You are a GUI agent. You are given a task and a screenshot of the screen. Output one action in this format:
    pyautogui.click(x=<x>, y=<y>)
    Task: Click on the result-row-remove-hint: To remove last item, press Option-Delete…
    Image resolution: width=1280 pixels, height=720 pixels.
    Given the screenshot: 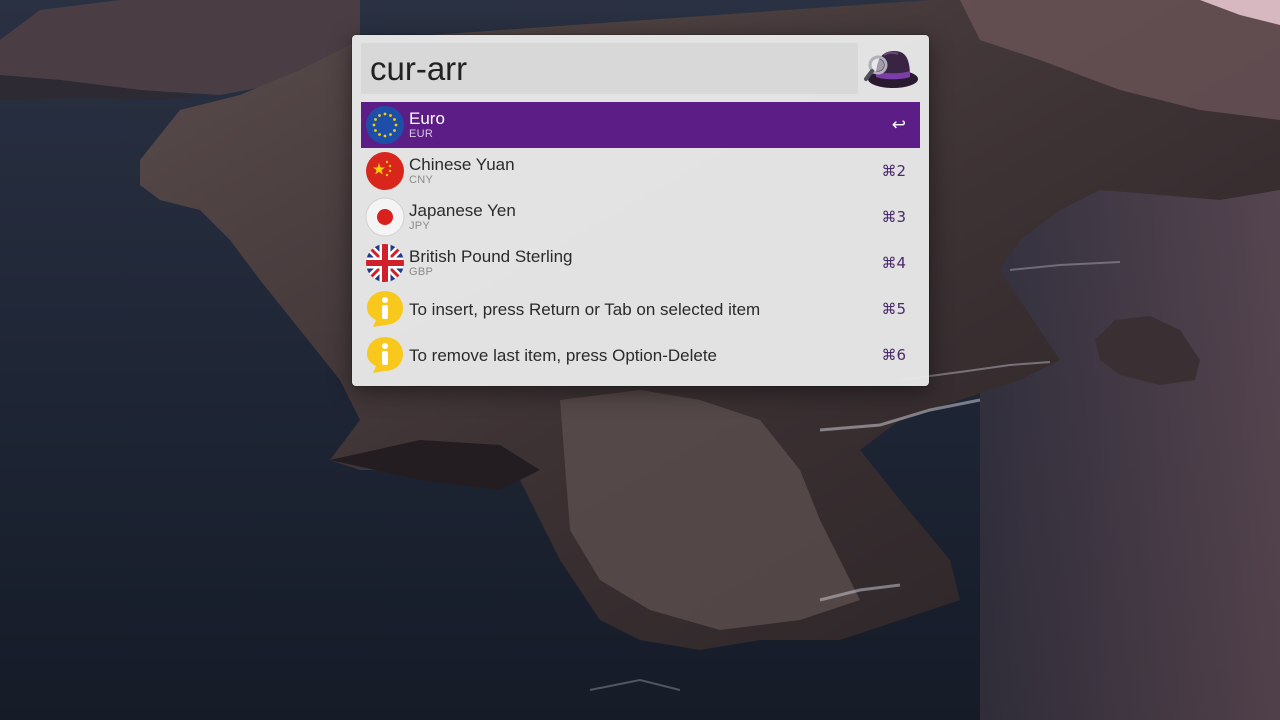 What is the action you would take?
    pyautogui.click(x=640, y=355)
    